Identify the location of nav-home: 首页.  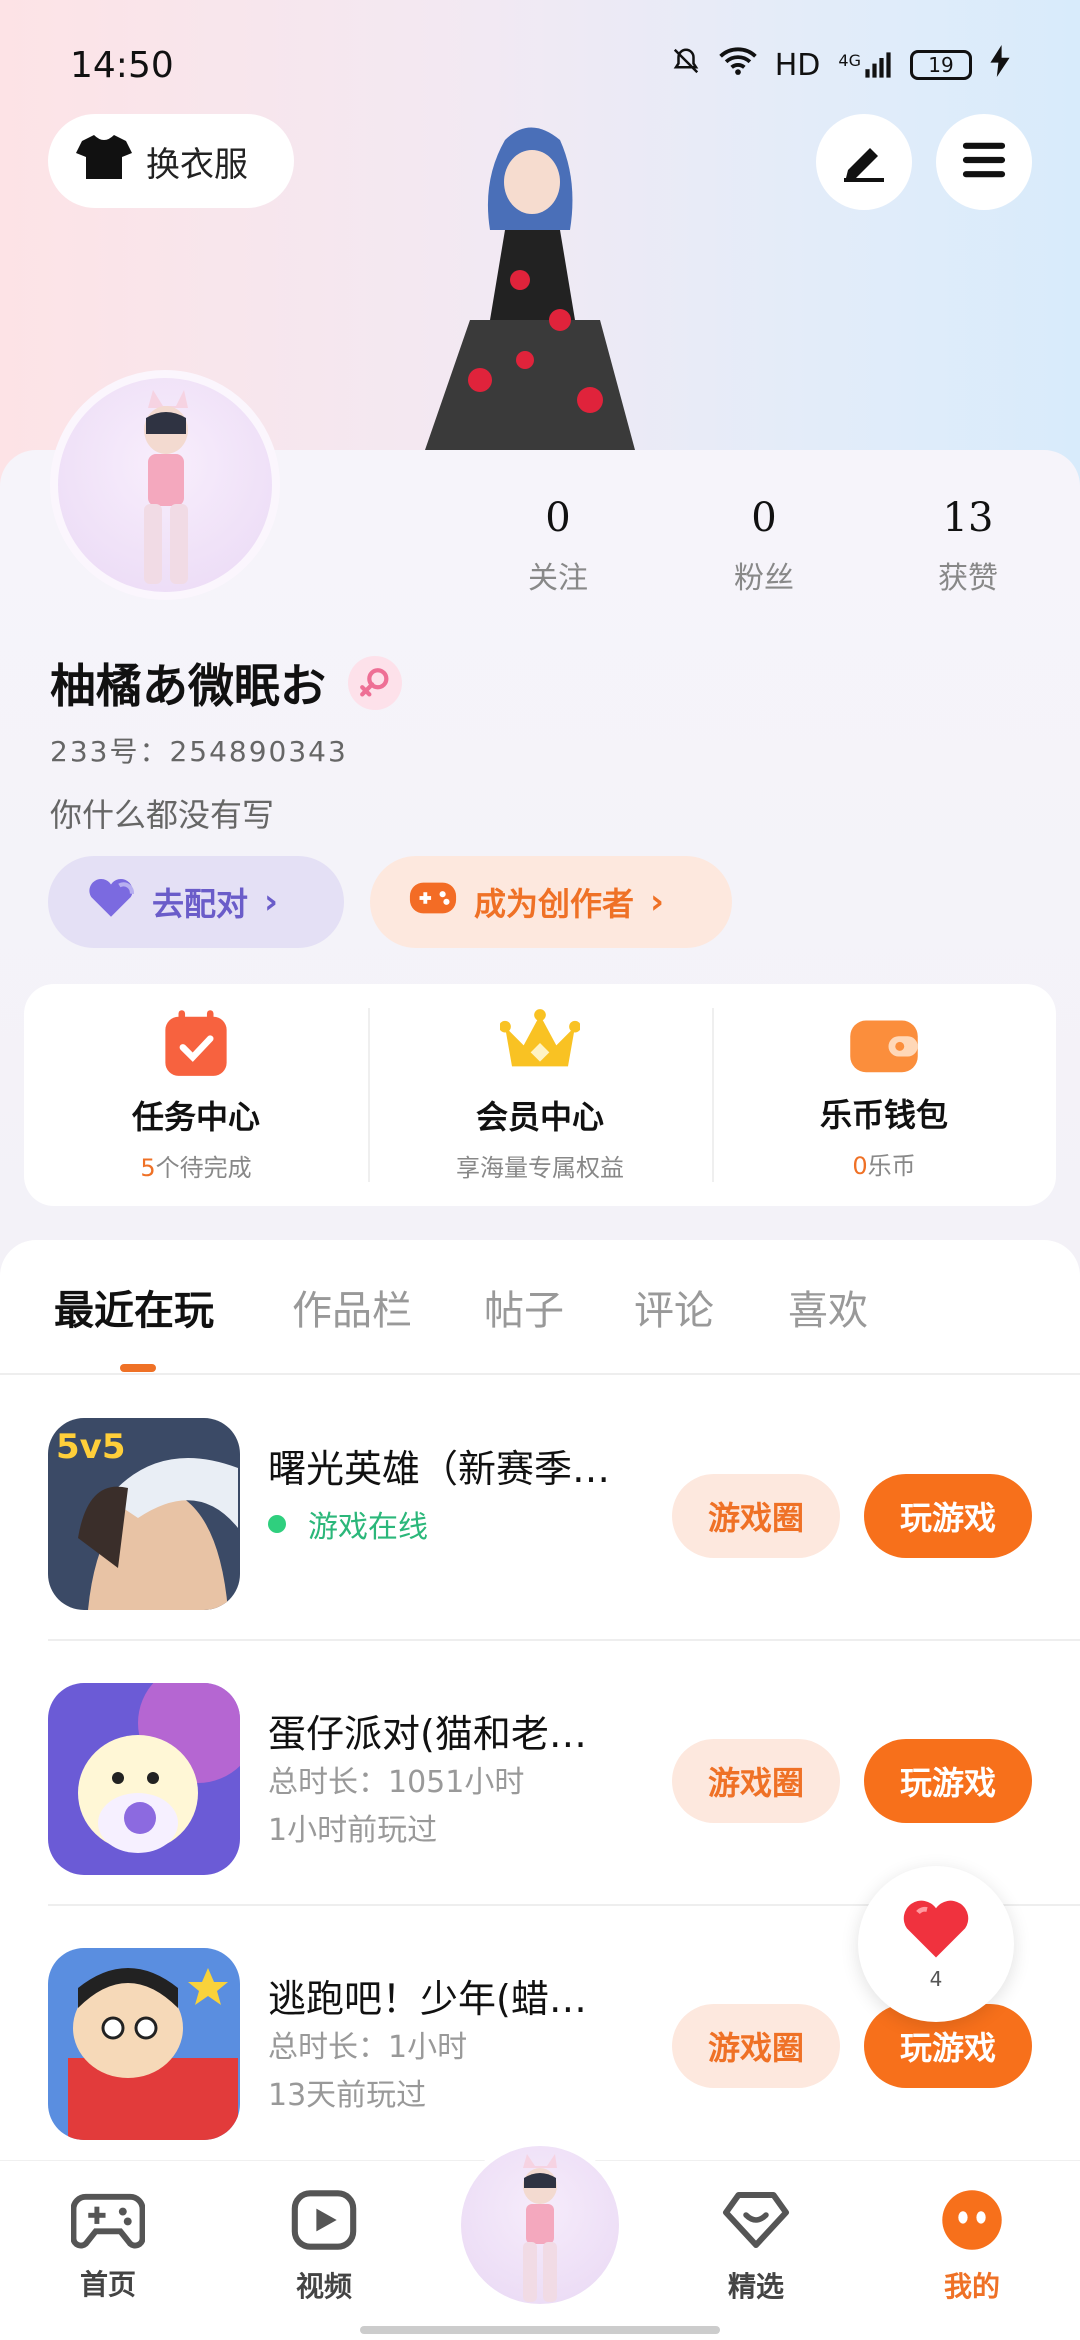
(108, 2246).